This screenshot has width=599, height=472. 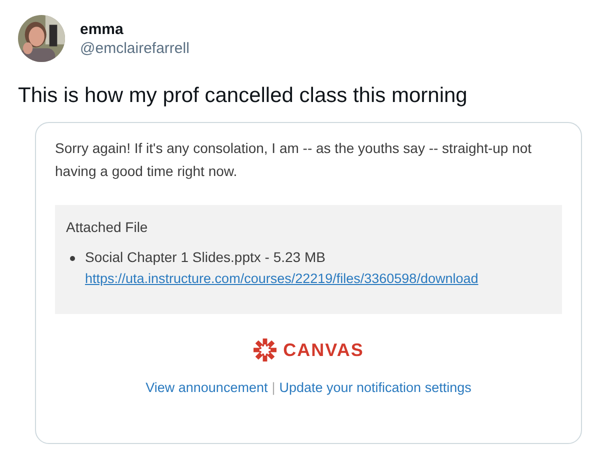 What do you see at coordinates (281, 278) in the screenshot?
I see `download-link: https://uta.instructure.com/courses/22219/files/3360598/download` at bounding box center [281, 278].